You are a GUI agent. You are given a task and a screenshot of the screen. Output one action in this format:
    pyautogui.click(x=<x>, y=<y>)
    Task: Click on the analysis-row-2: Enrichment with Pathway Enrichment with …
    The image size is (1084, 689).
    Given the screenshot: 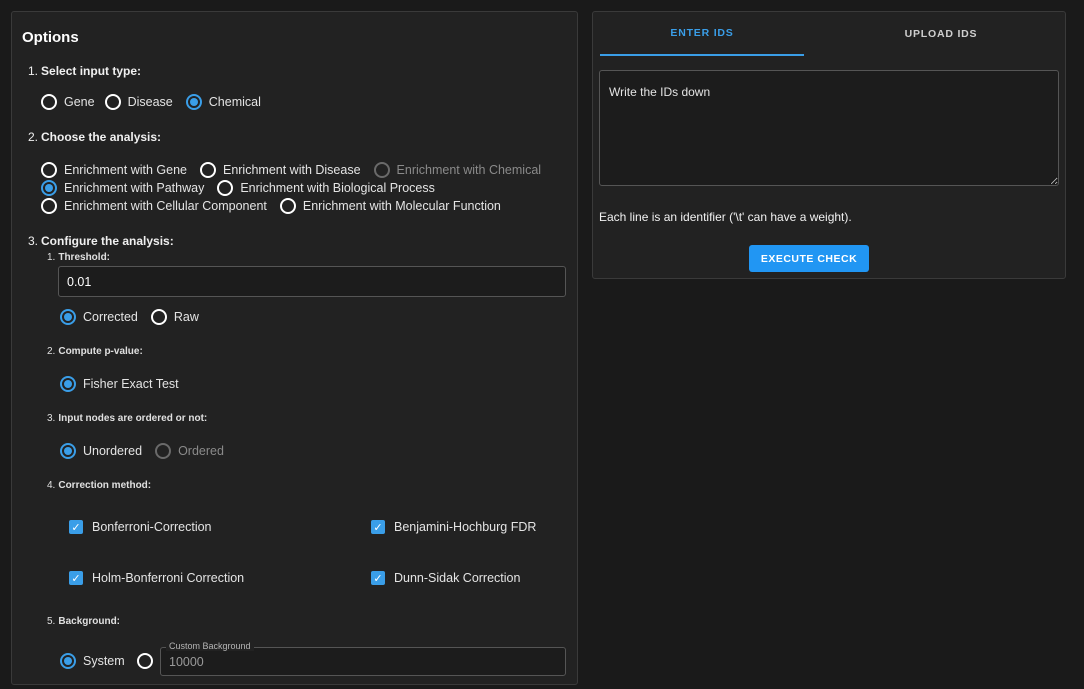 What is the action you would take?
    pyautogui.click(x=238, y=188)
    